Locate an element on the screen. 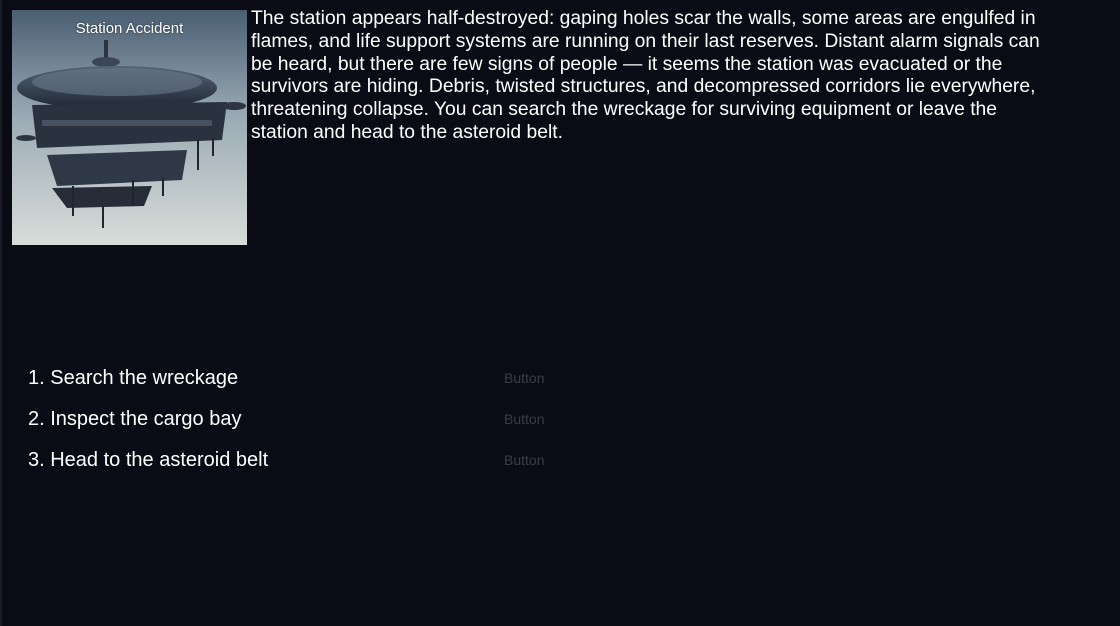 This screenshot has width=1120, height=626. space-station-icon is located at coordinates (129, 127).